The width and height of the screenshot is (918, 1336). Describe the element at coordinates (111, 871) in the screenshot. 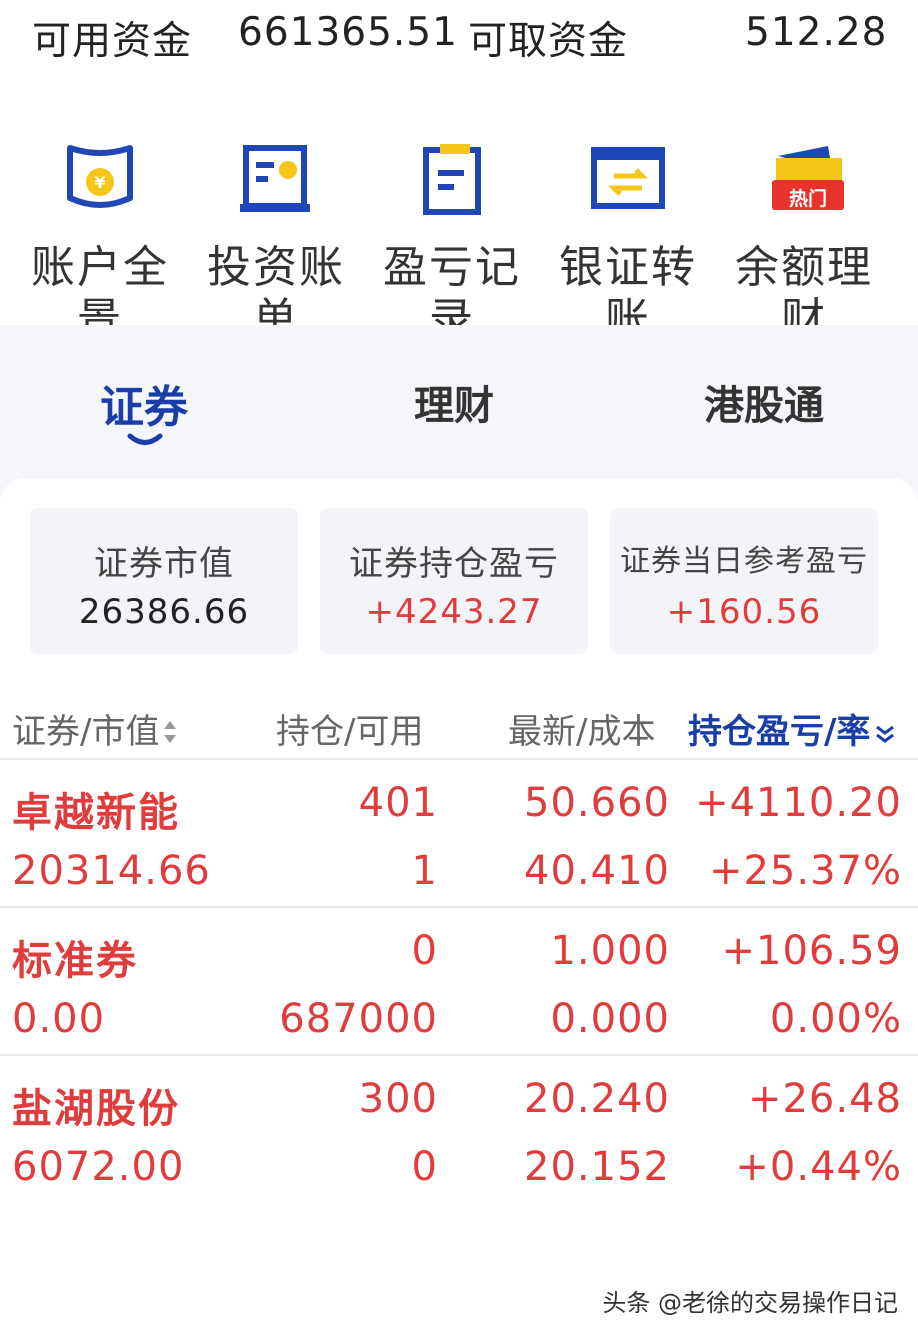

I see `market-value: 20314.66` at that location.